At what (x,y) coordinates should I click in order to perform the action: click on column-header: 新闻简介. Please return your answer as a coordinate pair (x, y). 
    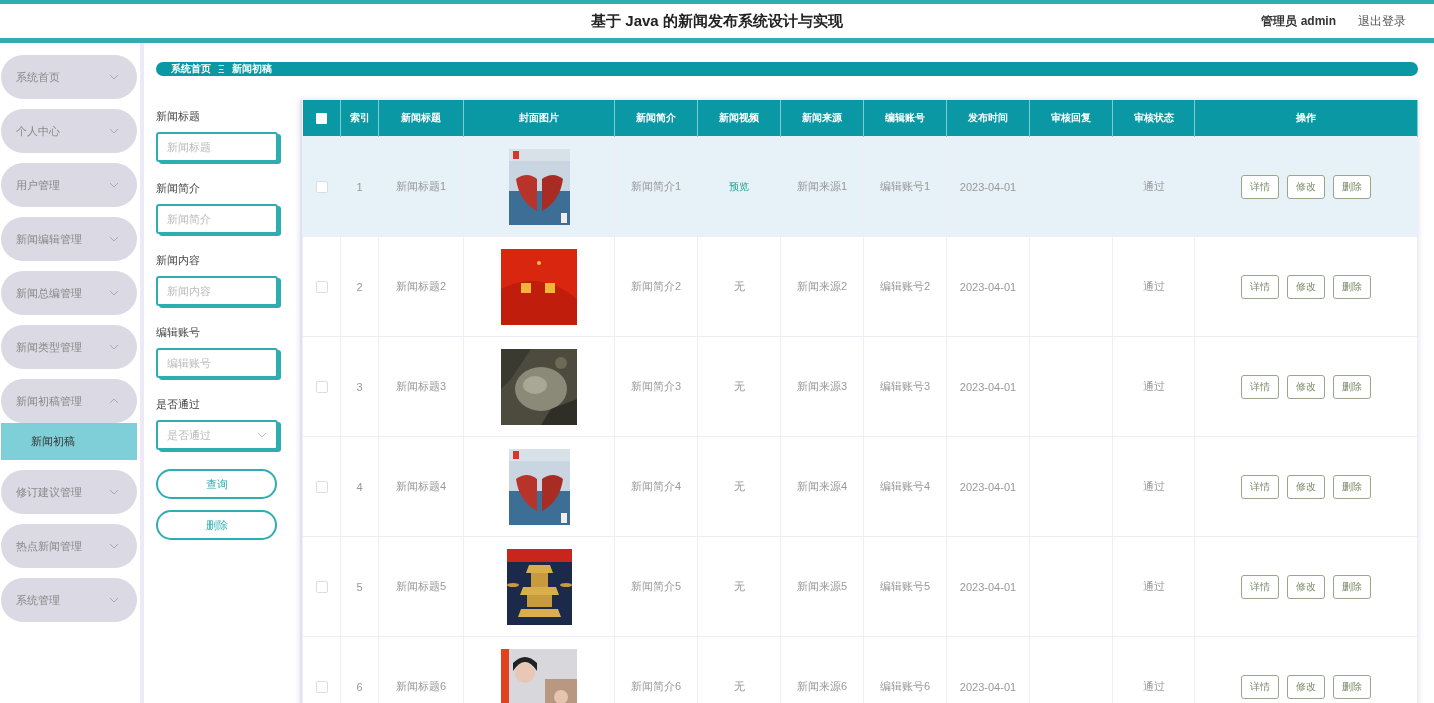
    Looking at the image, I should click on (656, 118).